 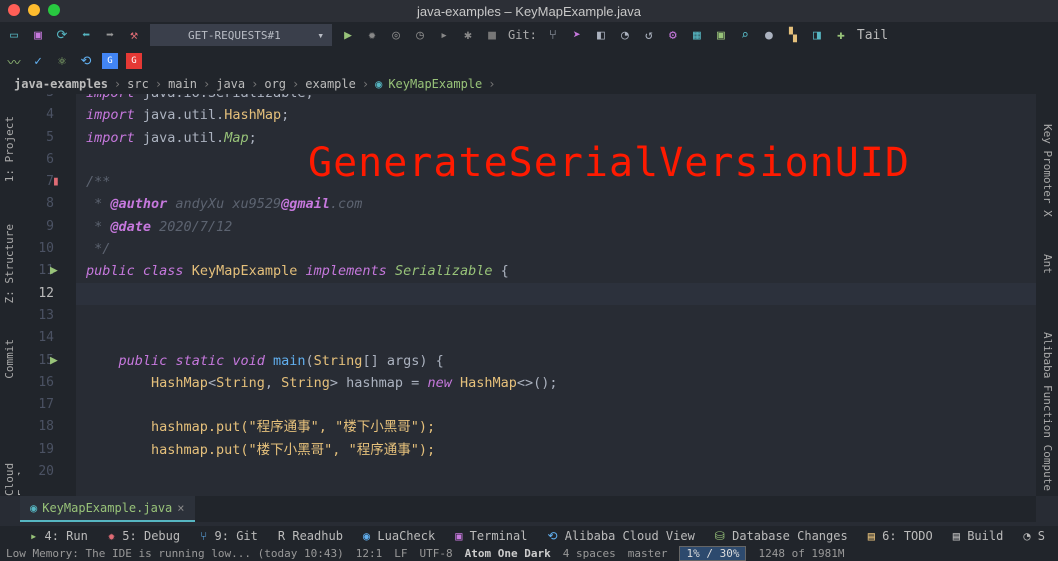 I want to click on google-translate-icon: G, so click(x=110, y=61).